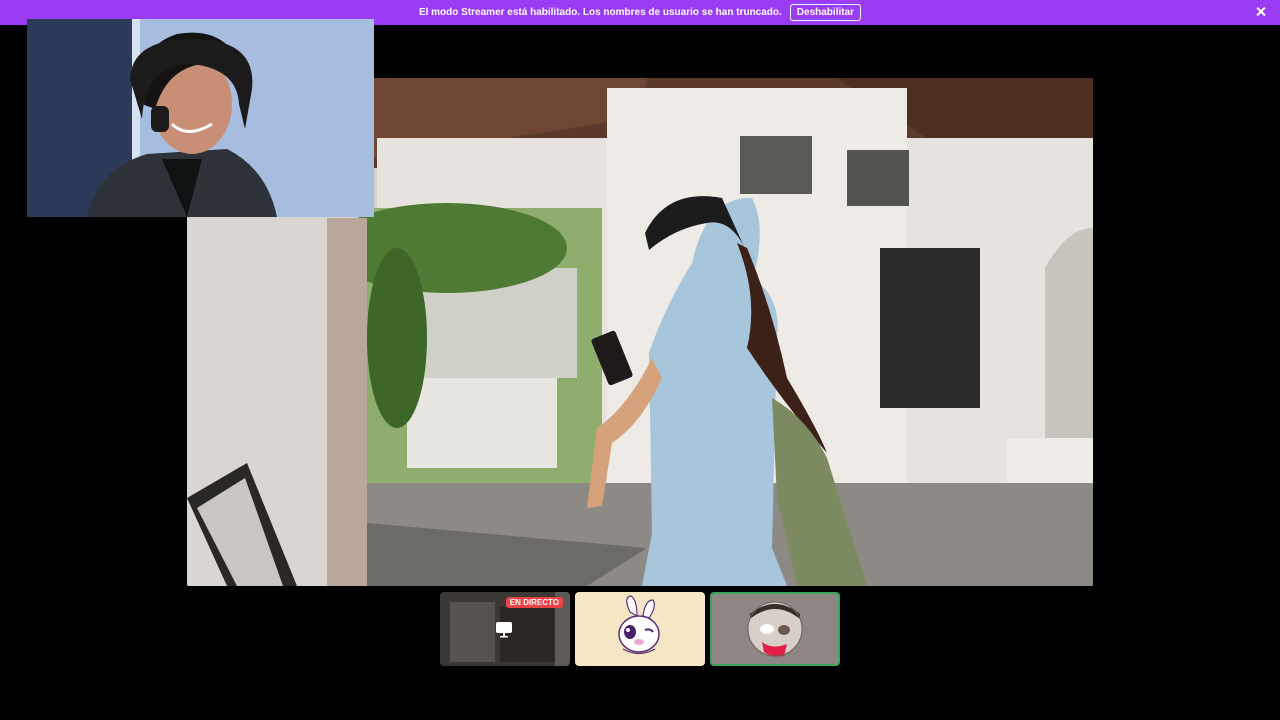  Describe the element at coordinates (639, 625) in the screenshot. I see `bunny-avatar-icon` at that location.